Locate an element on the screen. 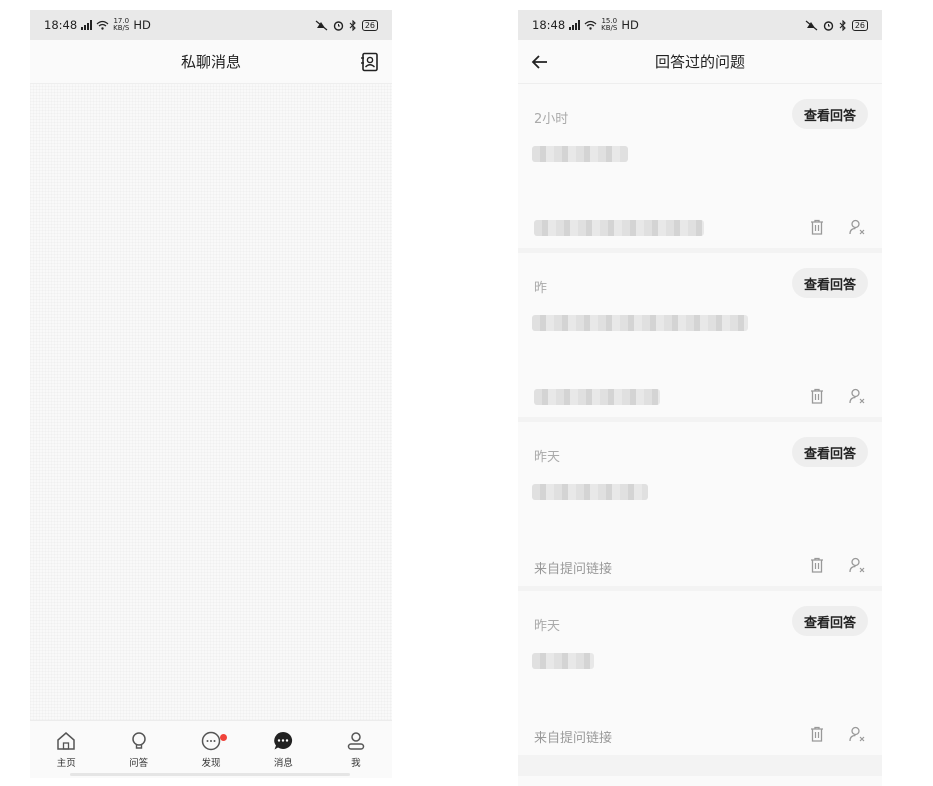  page-title: 回答过的问题 is located at coordinates (699, 62).